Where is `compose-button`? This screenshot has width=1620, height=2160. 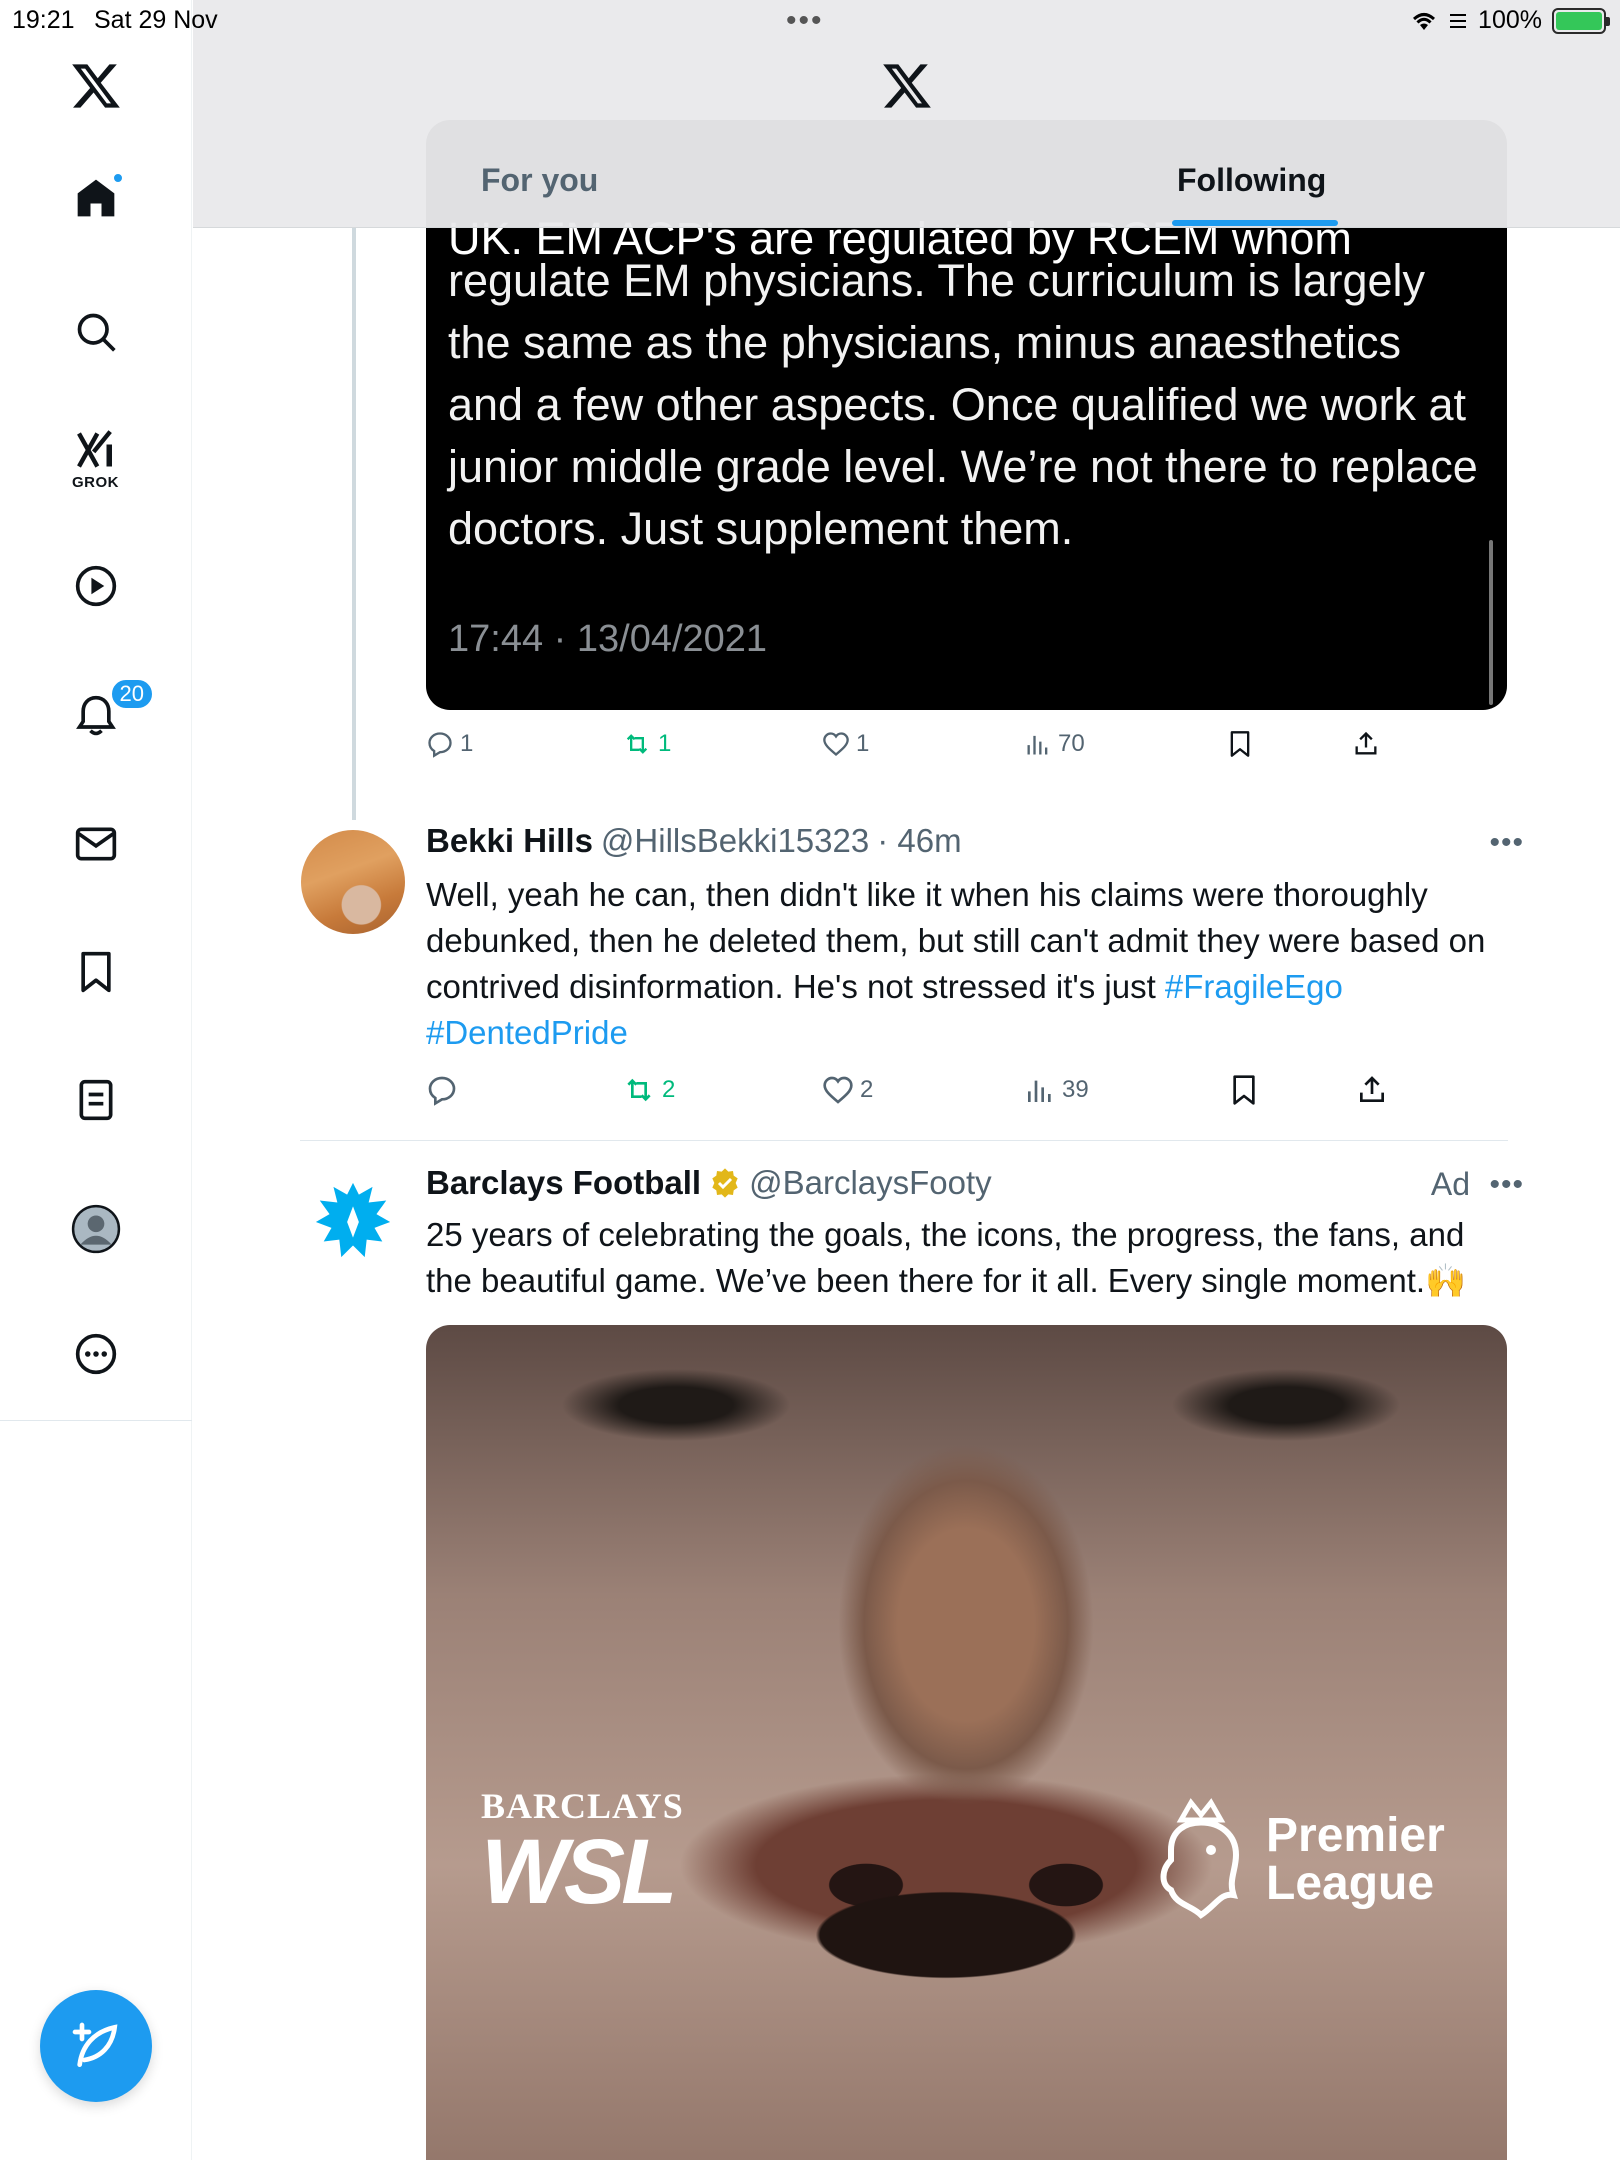
compose-button is located at coordinates (96, 2046).